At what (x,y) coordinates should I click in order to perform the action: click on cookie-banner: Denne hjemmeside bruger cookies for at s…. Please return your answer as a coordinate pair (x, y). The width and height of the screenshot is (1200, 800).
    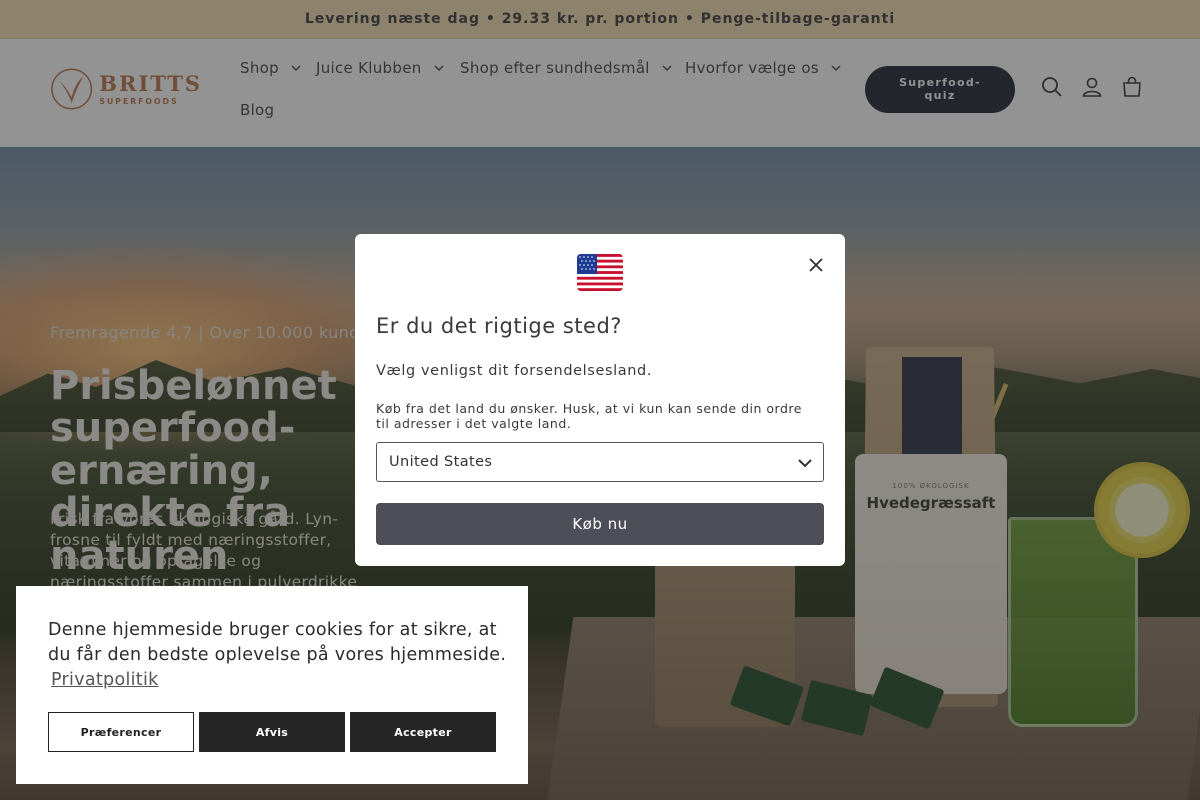
    Looking at the image, I should click on (272, 685).